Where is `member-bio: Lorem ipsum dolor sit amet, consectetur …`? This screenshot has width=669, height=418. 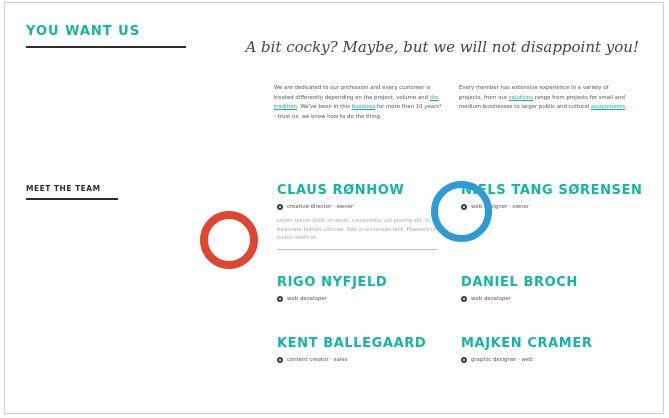 member-bio: Lorem ipsum dolor sit amet, consectetur … is located at coordinates (357, 233).